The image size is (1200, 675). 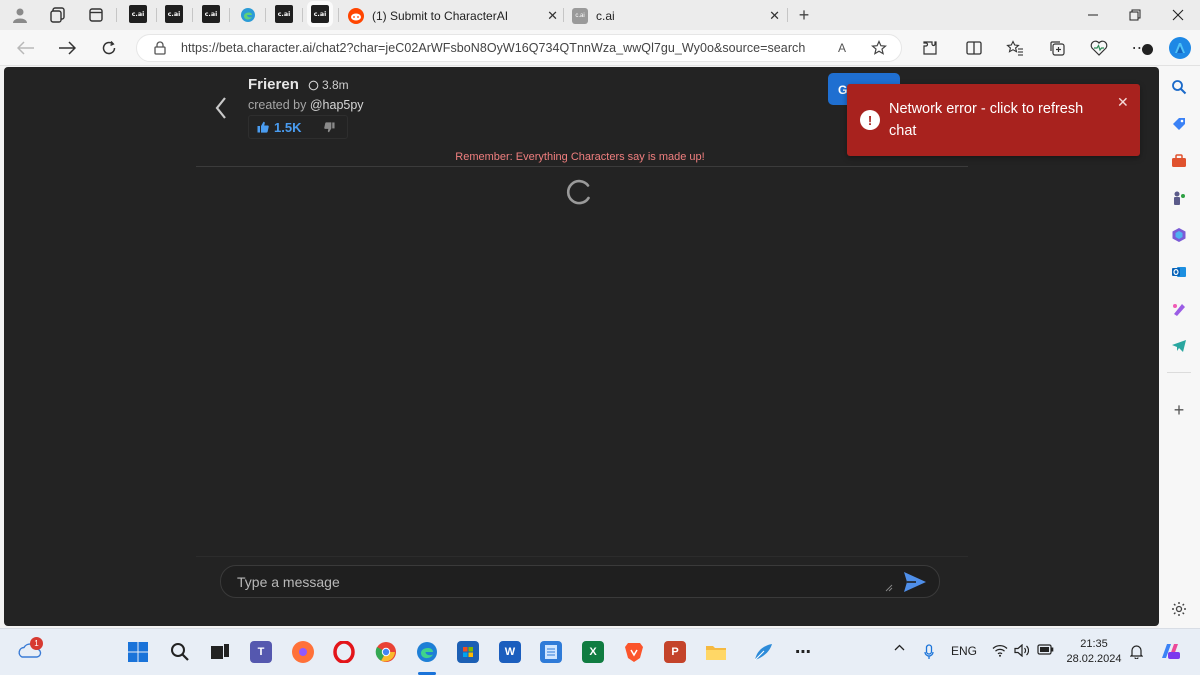 What do you see at coordinates (1045, 649) in the screenshot?
I see `battery-icon` at bounding box center [1045, 649].